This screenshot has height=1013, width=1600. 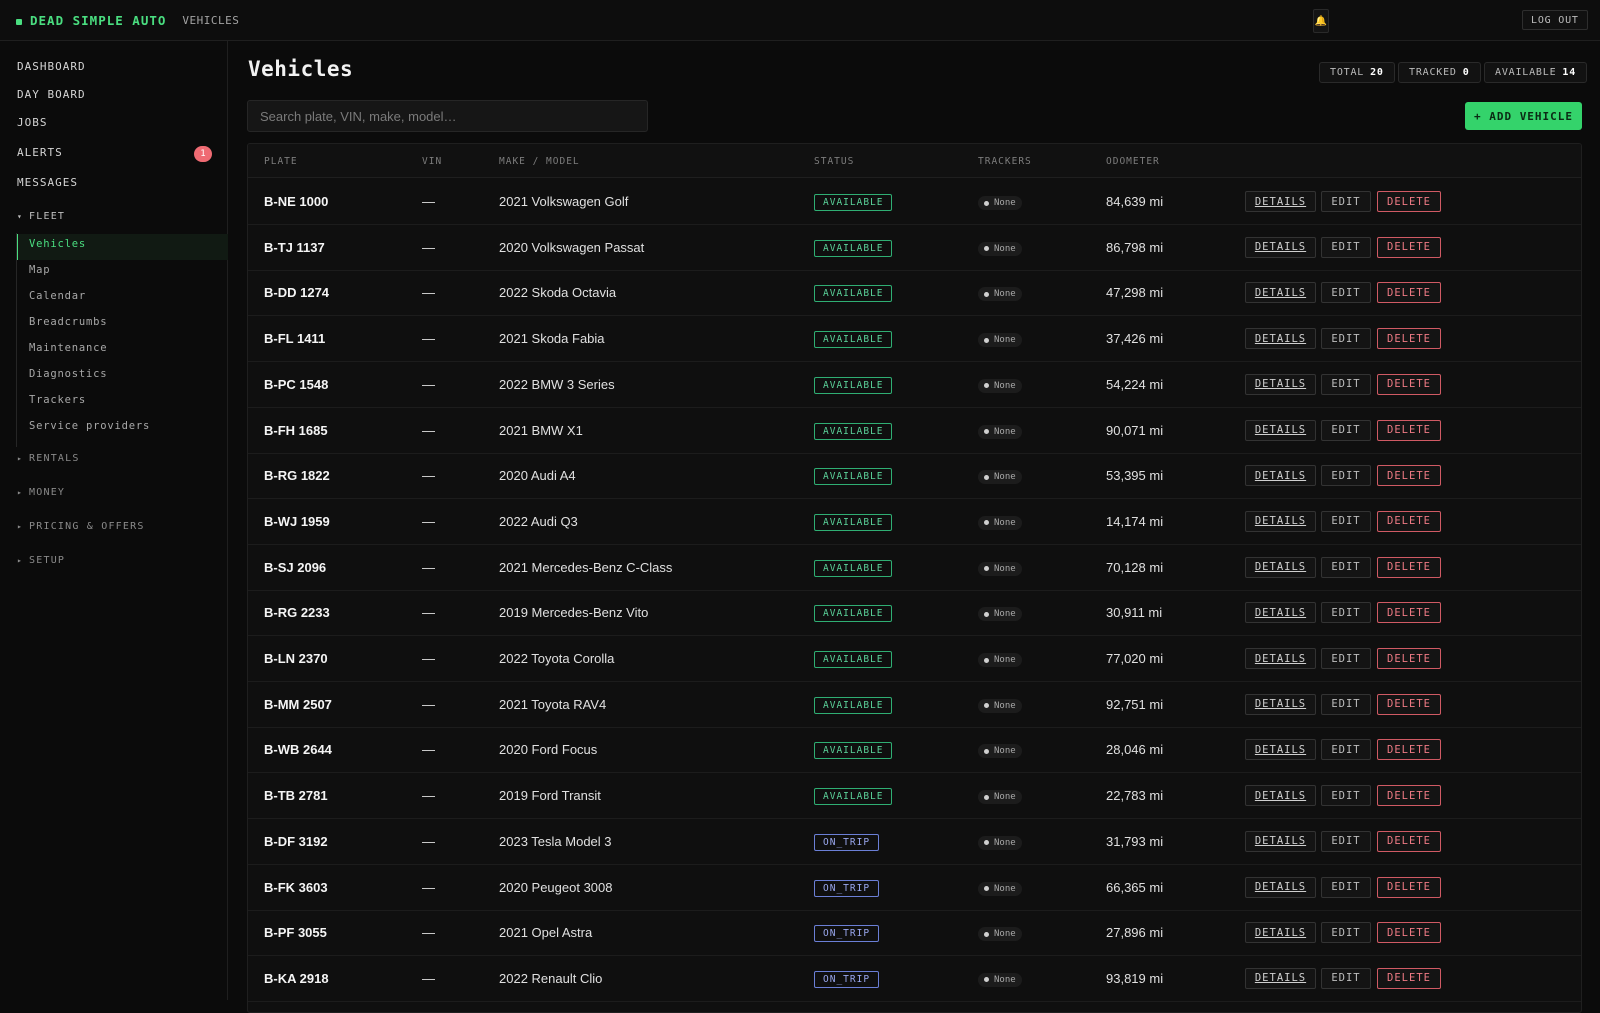 What do you see at coordinates (57, 400) in the screenshot?
I see `sidebar-item-trackers: Trackers` at bounding box center [57, 400].